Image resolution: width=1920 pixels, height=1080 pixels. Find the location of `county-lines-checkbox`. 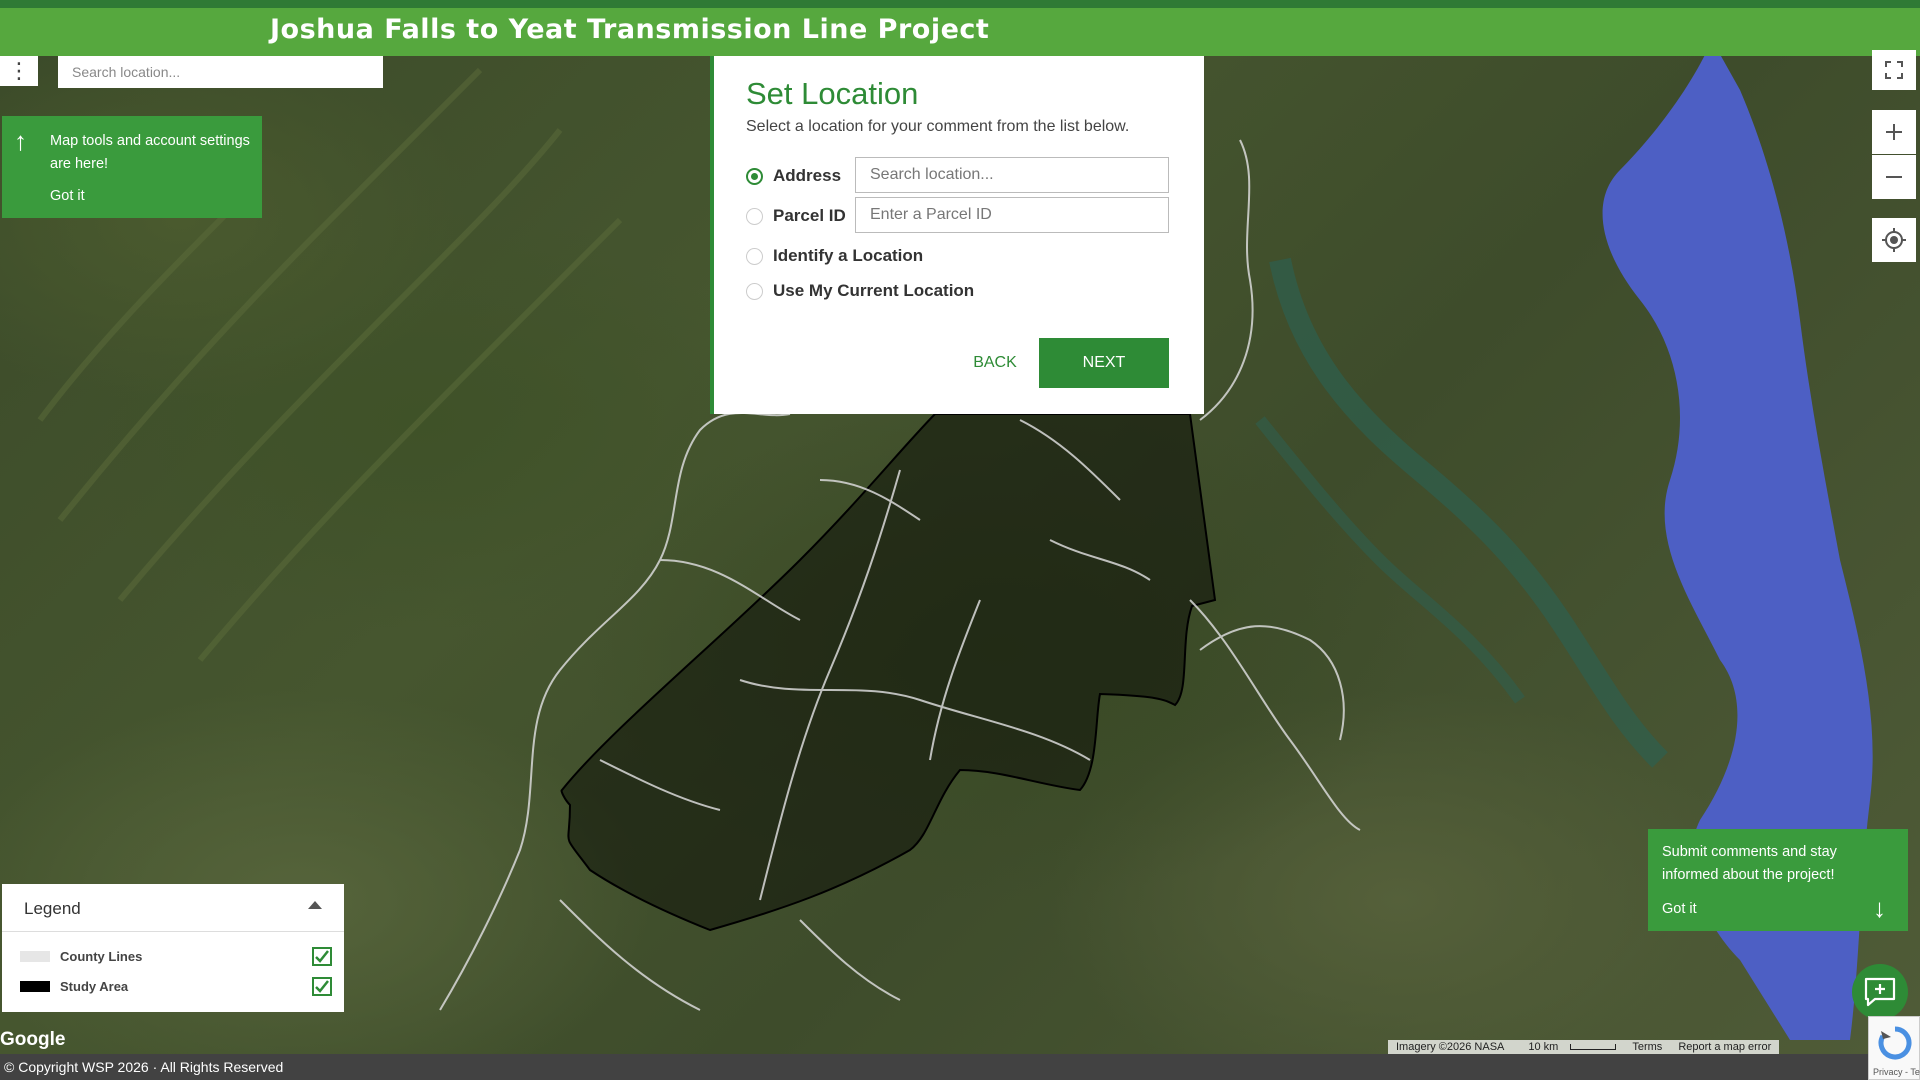

county-lines-checkbox is located at coordinates (322, 956).